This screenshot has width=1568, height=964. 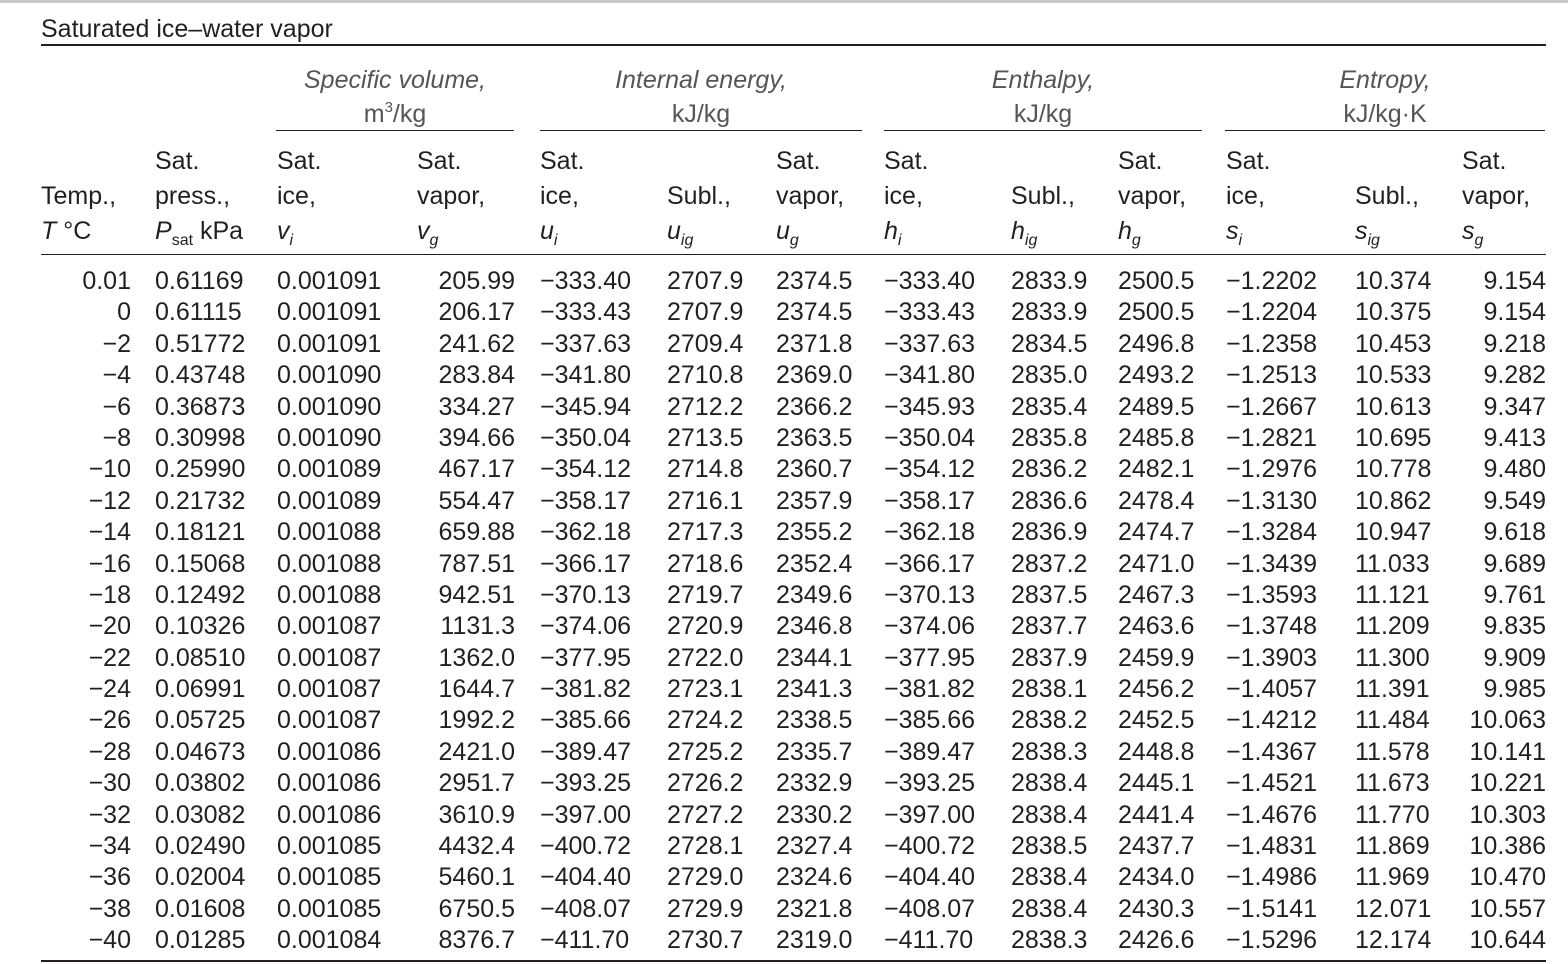 I want to click on column-header-line: ice,, so click(x=903, y=196).